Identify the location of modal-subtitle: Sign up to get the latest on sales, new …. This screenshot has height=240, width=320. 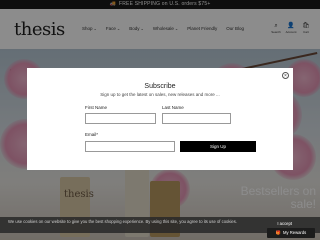
(160, 94).